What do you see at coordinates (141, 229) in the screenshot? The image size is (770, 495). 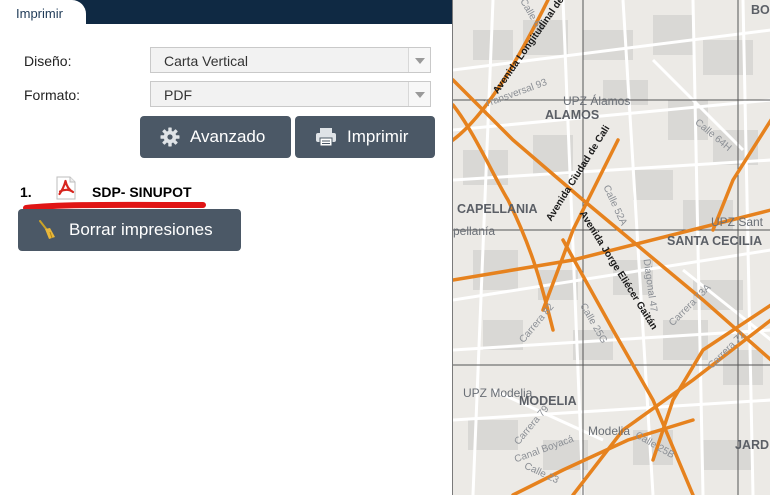 I see `clear-prints-label: Borrar impresiones` at bounding box center [141, 229].